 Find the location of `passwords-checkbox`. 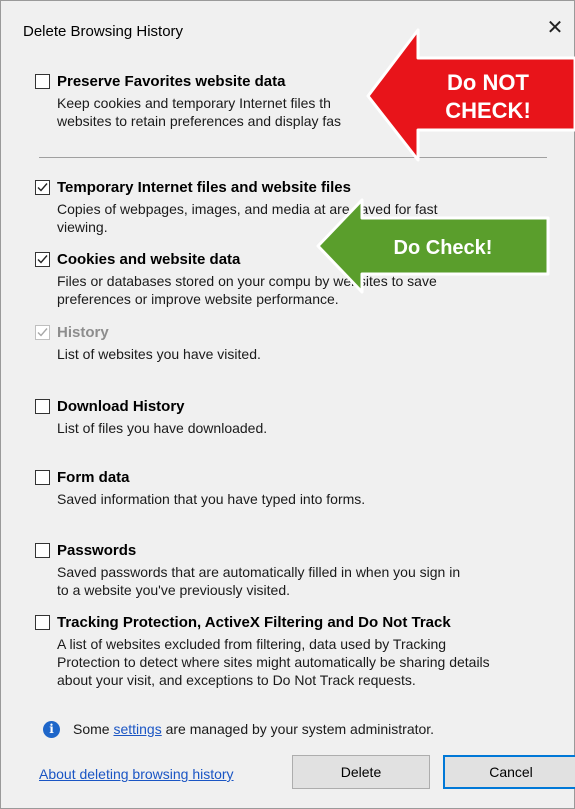

passwords-checkbox is located at coordinates (42, 550).